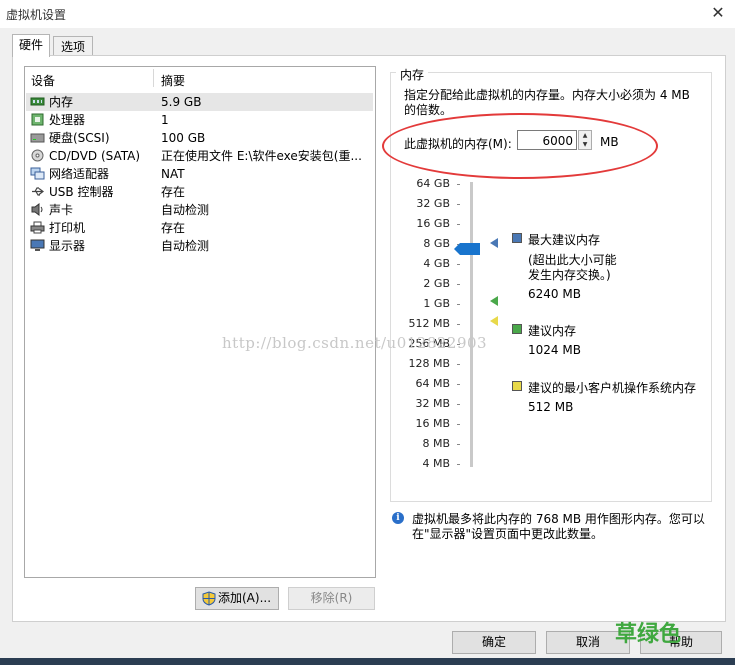  Describe the element at coordinates (432, 403) in the screenshot. I see `scale-label: 32 MB` at that location.